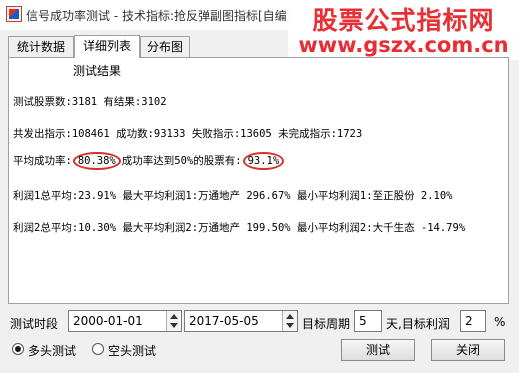 This screenshot has width=519, height=373. I want to click on end-date-picker: 2017-05-05, so click(241, 321).